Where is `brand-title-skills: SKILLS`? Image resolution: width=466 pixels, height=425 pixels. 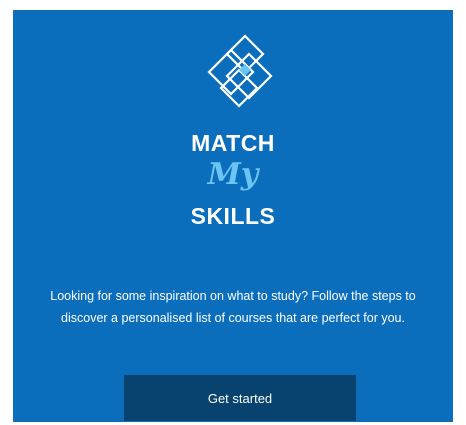
brand-title-skills: SKILLS is located at coordinates (233, 216).